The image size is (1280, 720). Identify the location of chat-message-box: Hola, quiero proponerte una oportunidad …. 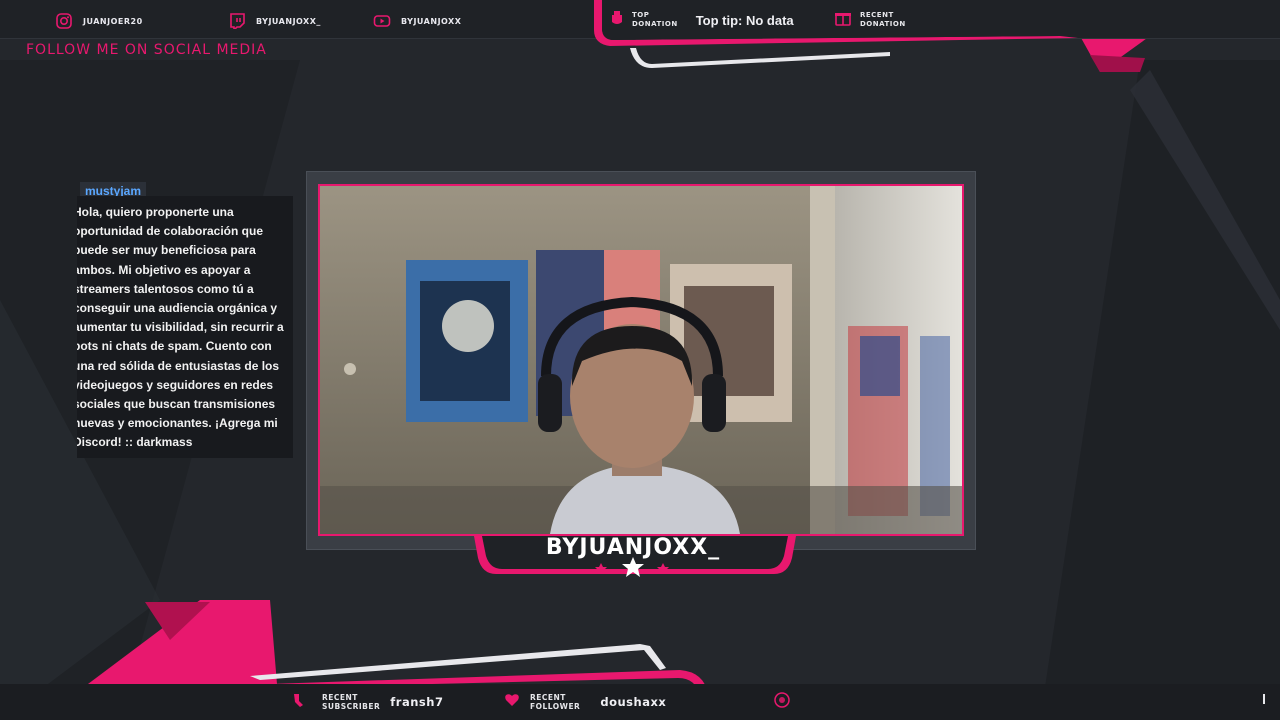
(185, 327).